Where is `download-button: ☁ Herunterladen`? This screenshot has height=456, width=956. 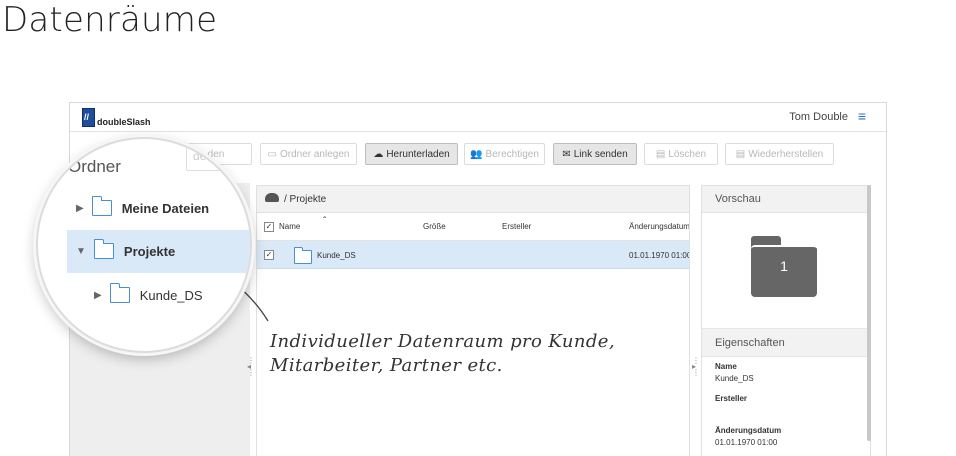
download-button: ☁ Herunterladen is located at coordinates (411, 154).